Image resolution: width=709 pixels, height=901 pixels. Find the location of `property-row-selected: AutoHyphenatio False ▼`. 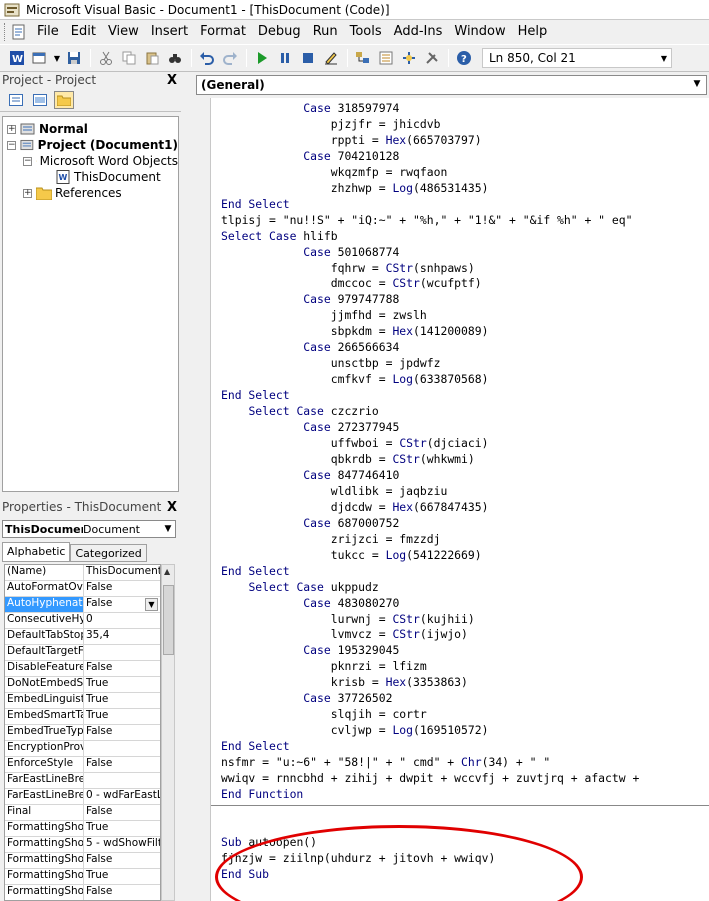

property-row-selected: AutoHyphenatio False ▼ is located at coordinates (82, 605).